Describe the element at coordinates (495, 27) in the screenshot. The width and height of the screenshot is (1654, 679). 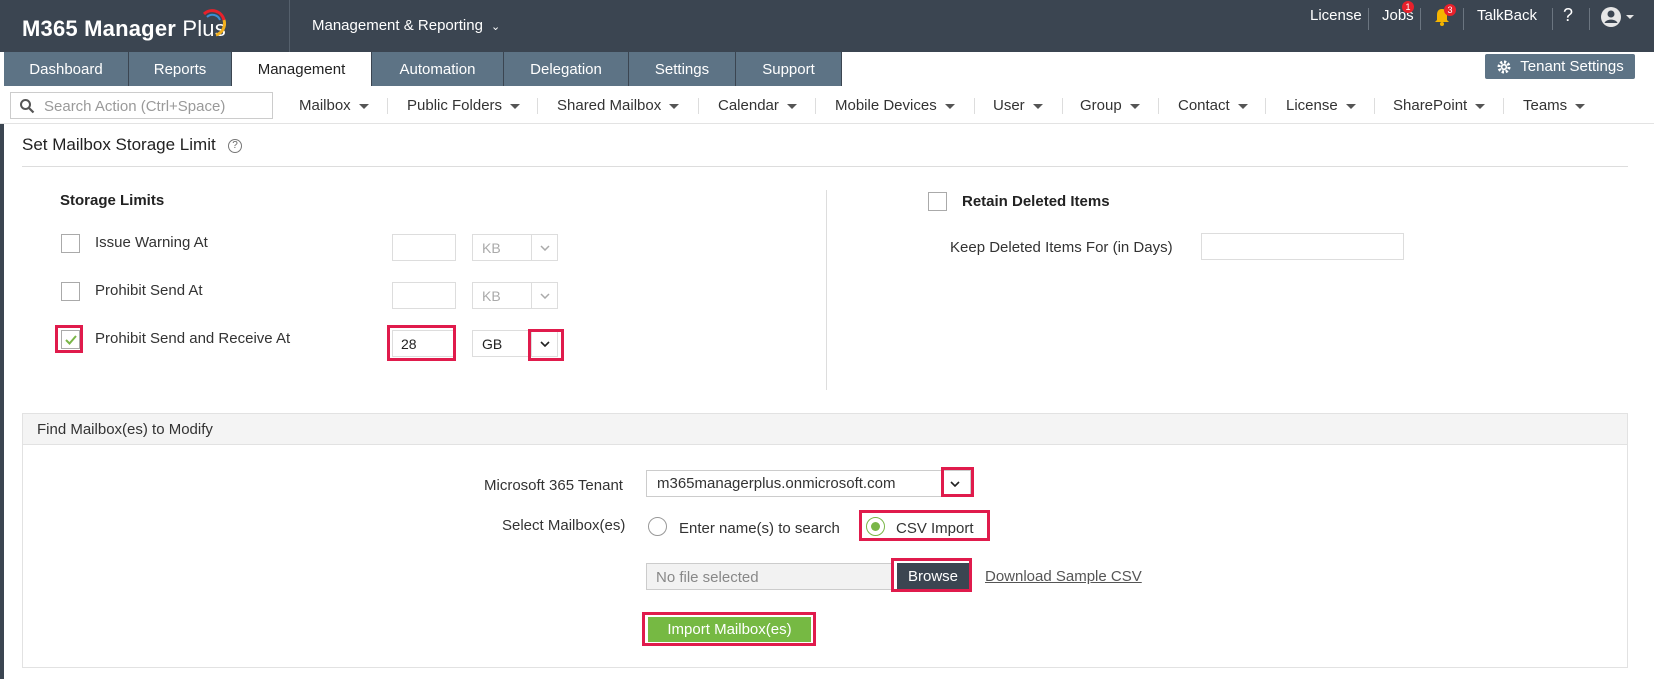
I see `chevron-down-icon: ⌄` at that location.